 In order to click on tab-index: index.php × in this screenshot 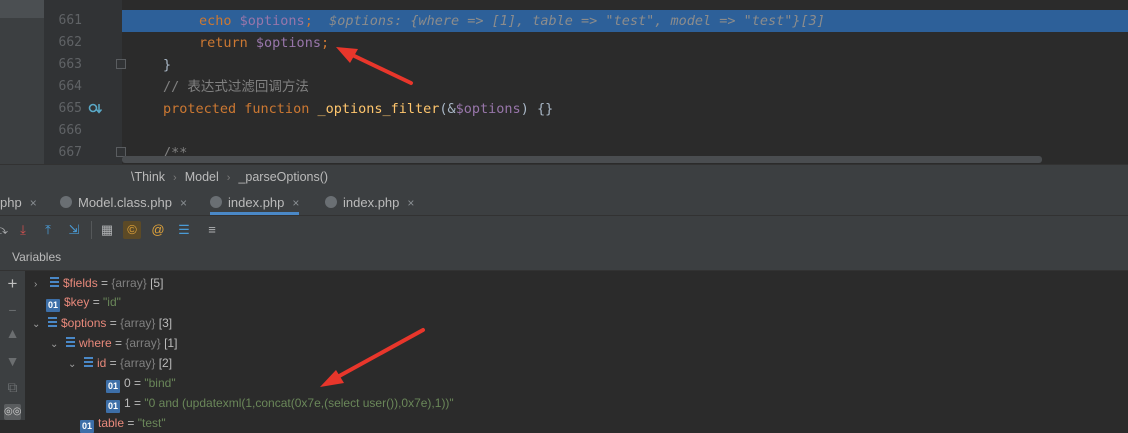, I will do `click(369, 202)`.